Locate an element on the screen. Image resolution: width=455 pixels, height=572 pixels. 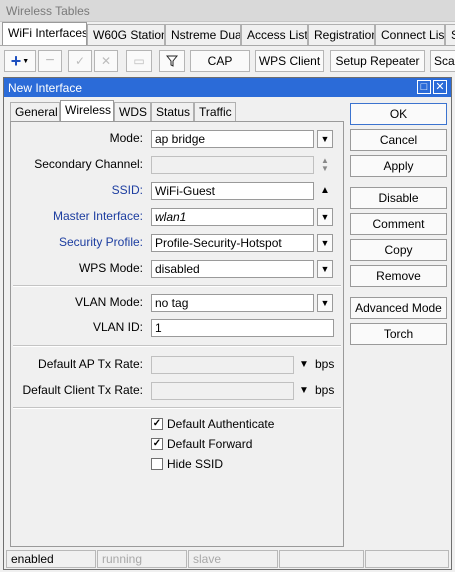
default-authenticate-label: Default Authenticate is located at coordinates (221, 424).